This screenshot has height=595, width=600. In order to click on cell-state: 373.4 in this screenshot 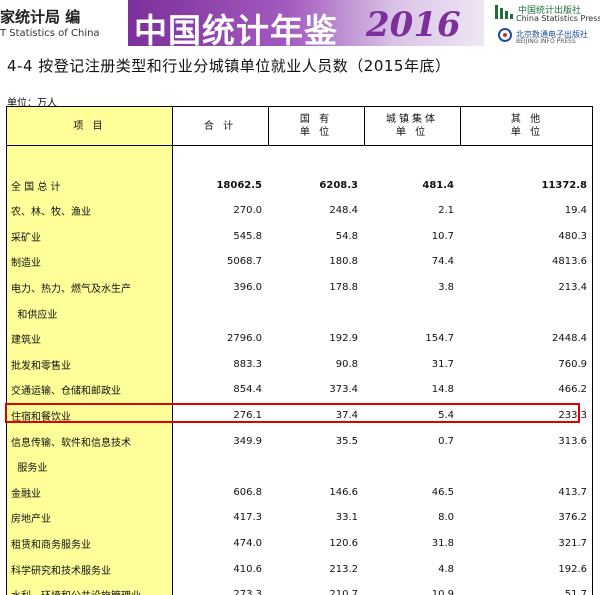, I will do `click(343, 390)`.